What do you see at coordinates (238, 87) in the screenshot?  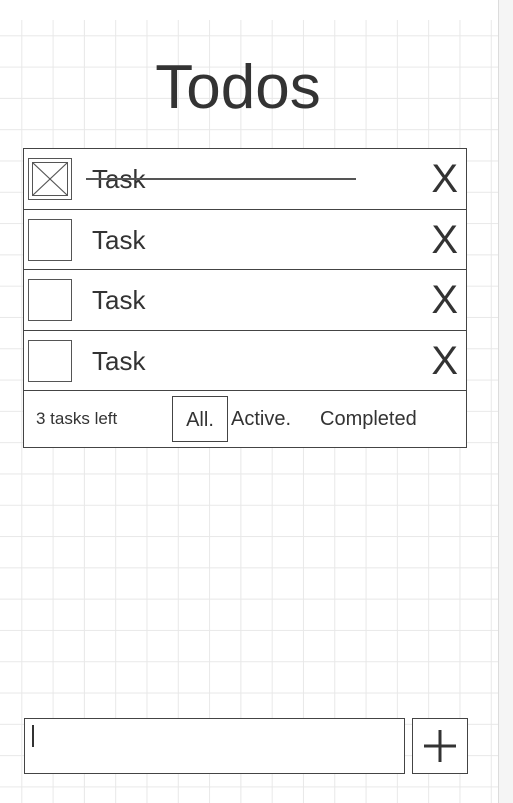 I see `page-title: Todos` at bounding box center [238, 87].